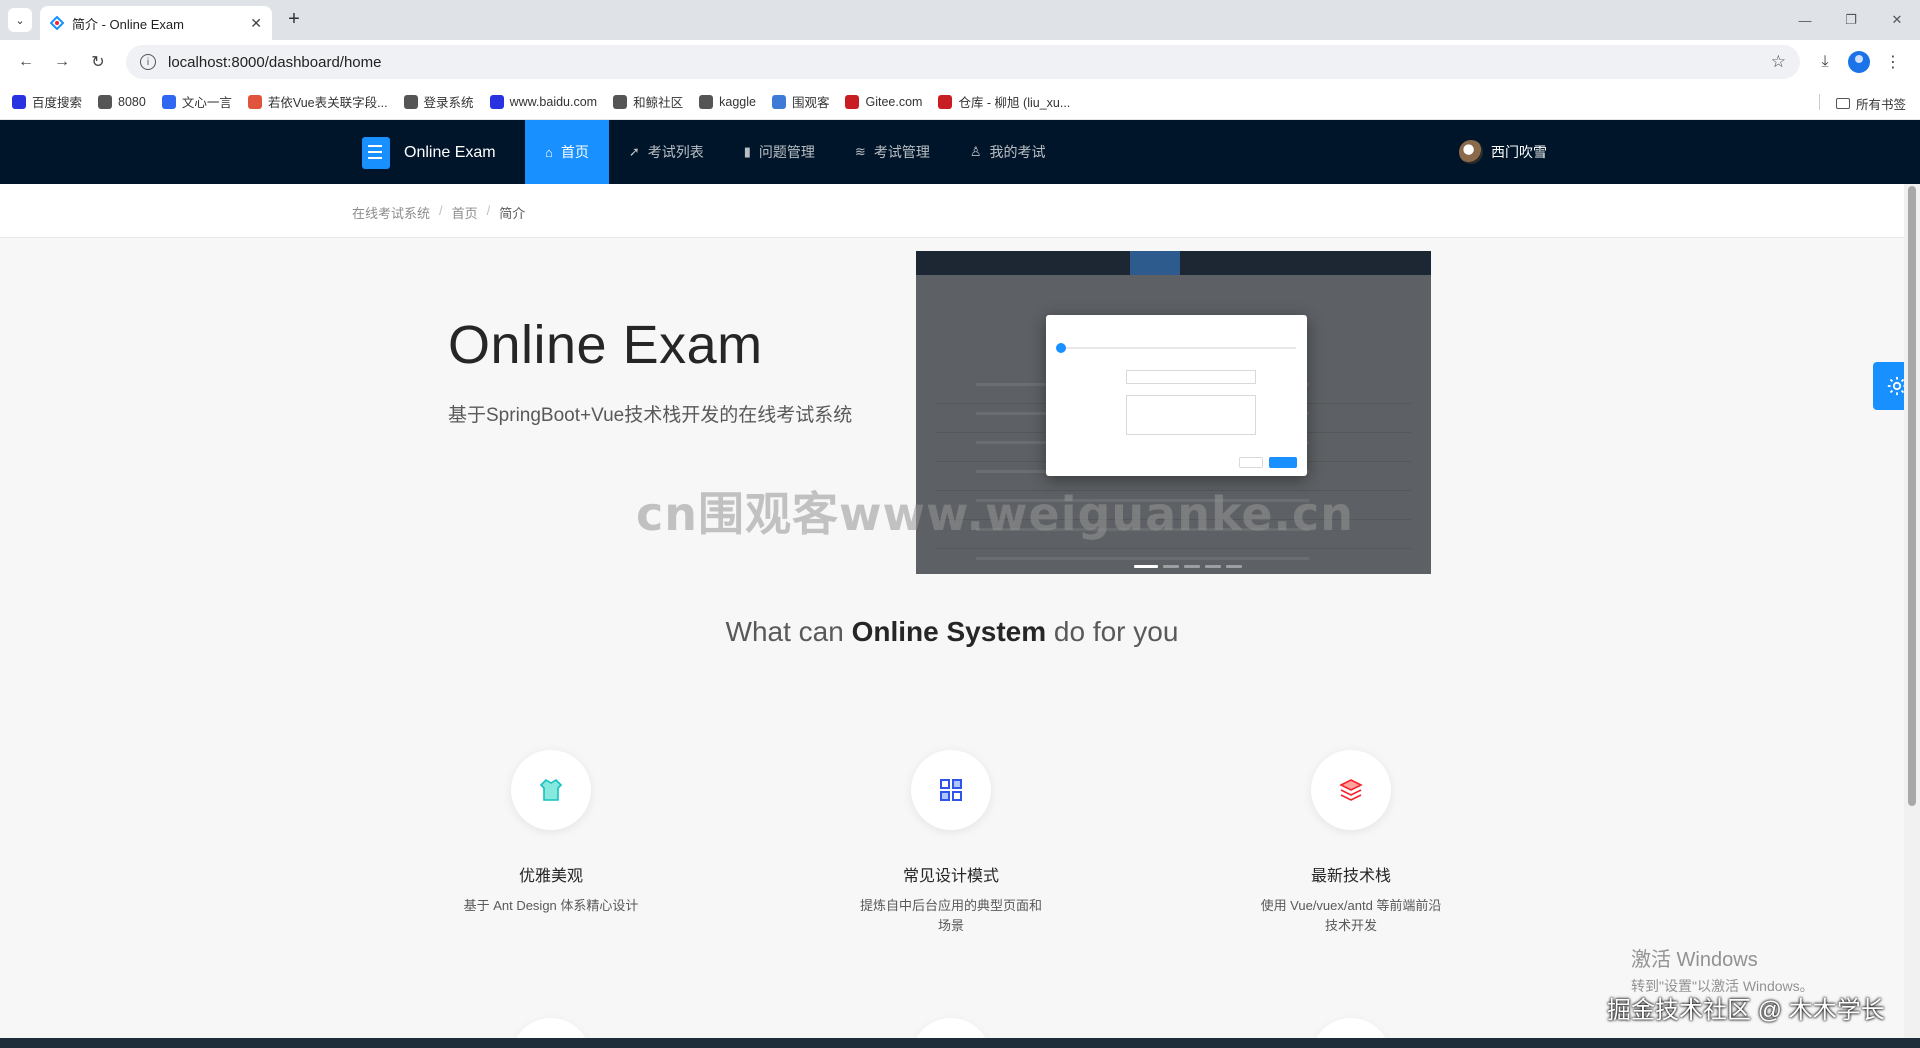 The image size is (1920, 1048). I want to click on nav-item-1: ➚ 考试列表, so click(666, 152).